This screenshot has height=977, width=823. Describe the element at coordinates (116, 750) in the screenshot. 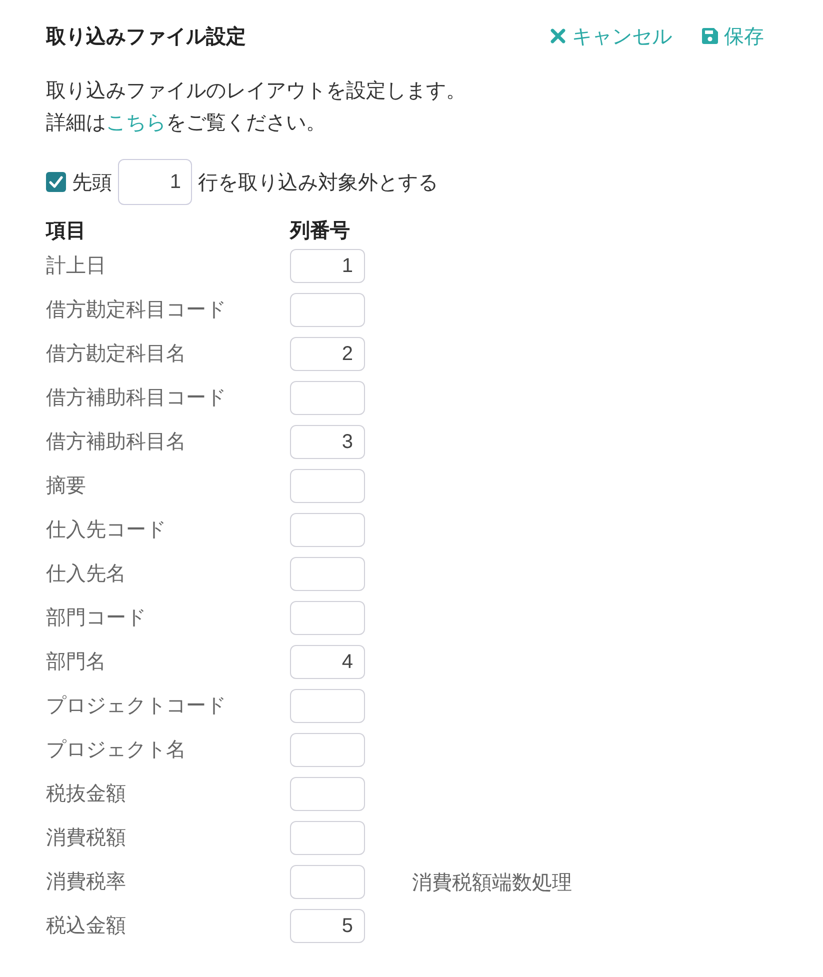

I see `field-label: プロジェクト名` at that location.